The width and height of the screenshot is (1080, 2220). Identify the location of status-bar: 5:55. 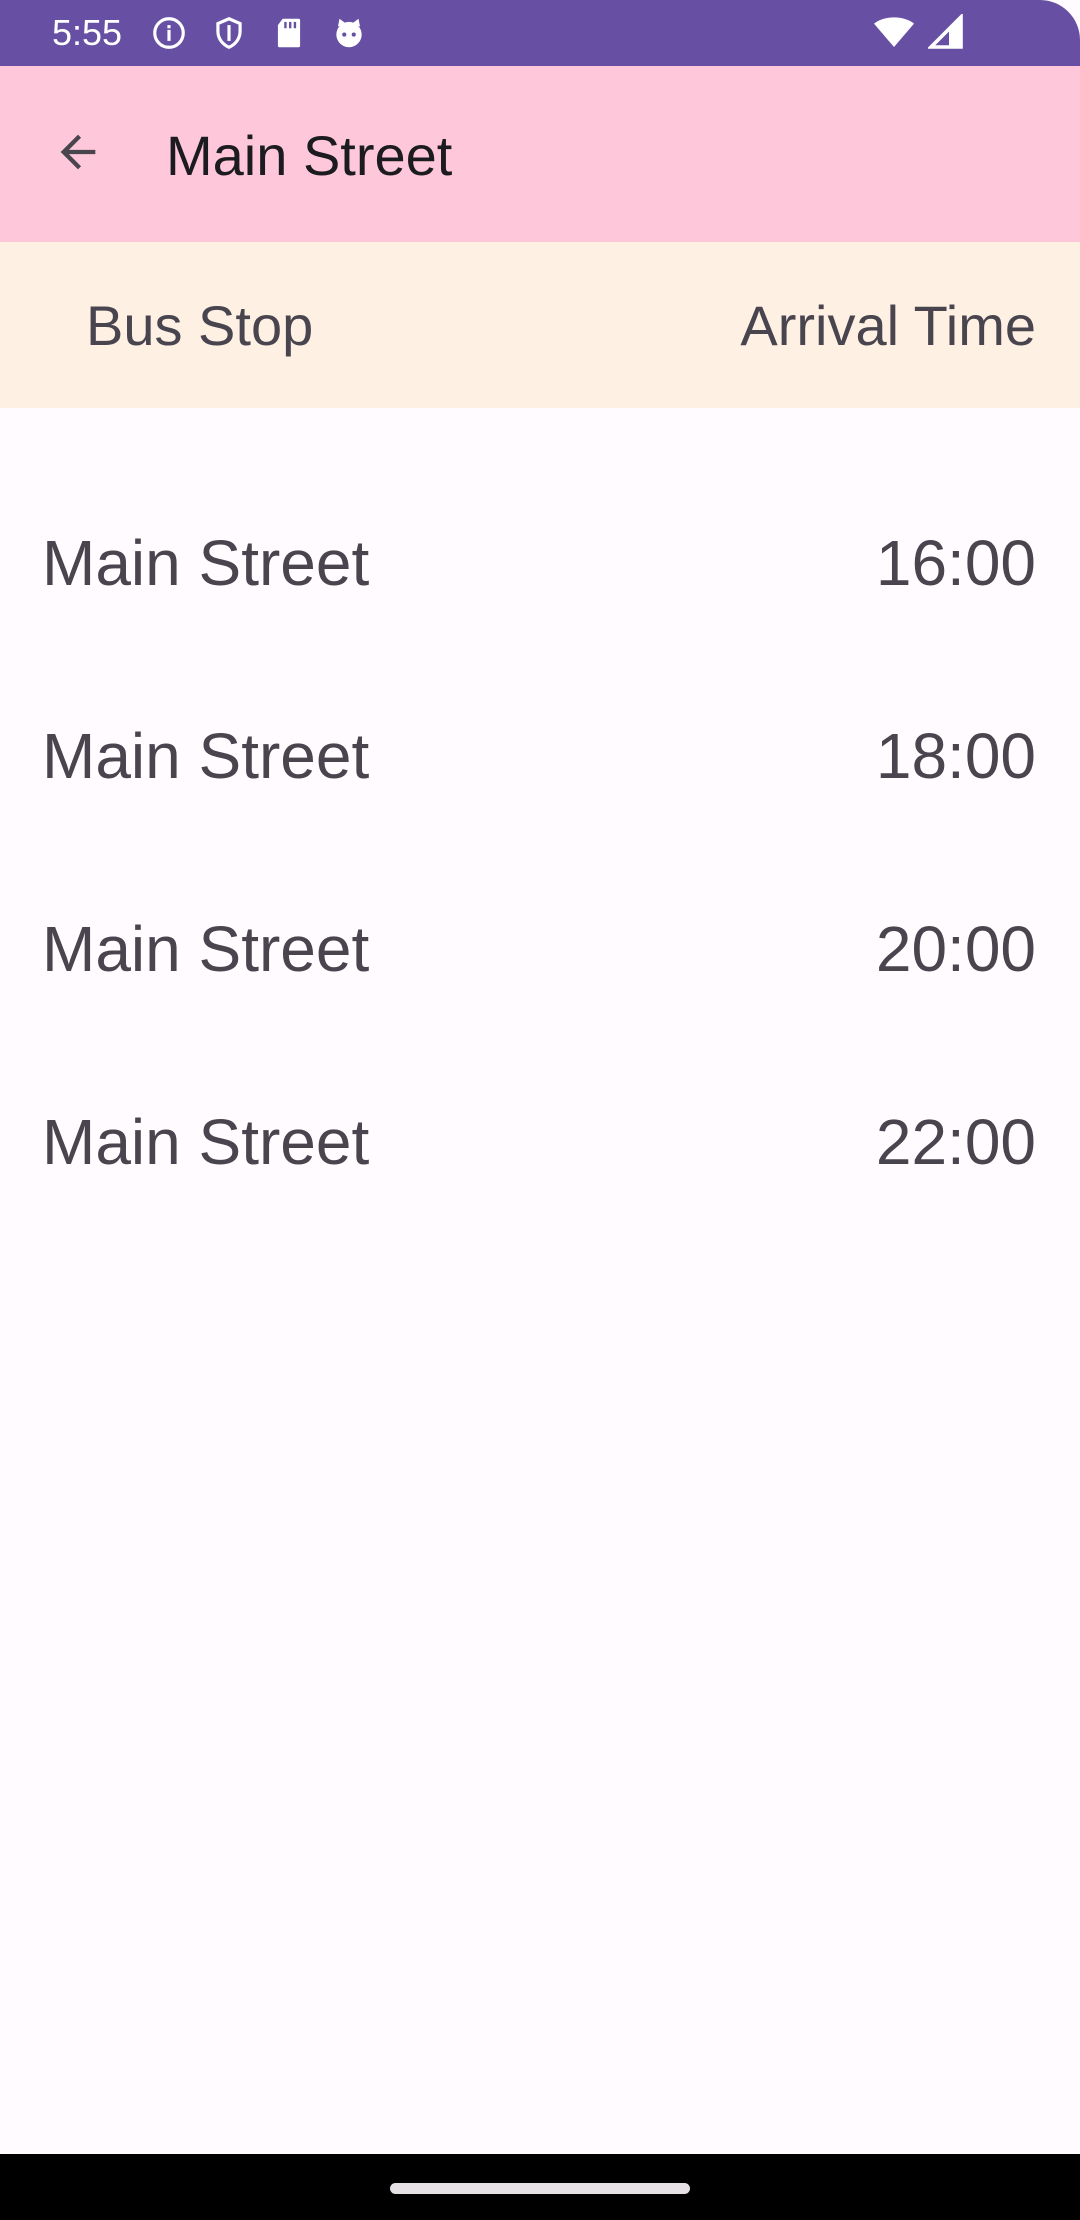
(540, 33).